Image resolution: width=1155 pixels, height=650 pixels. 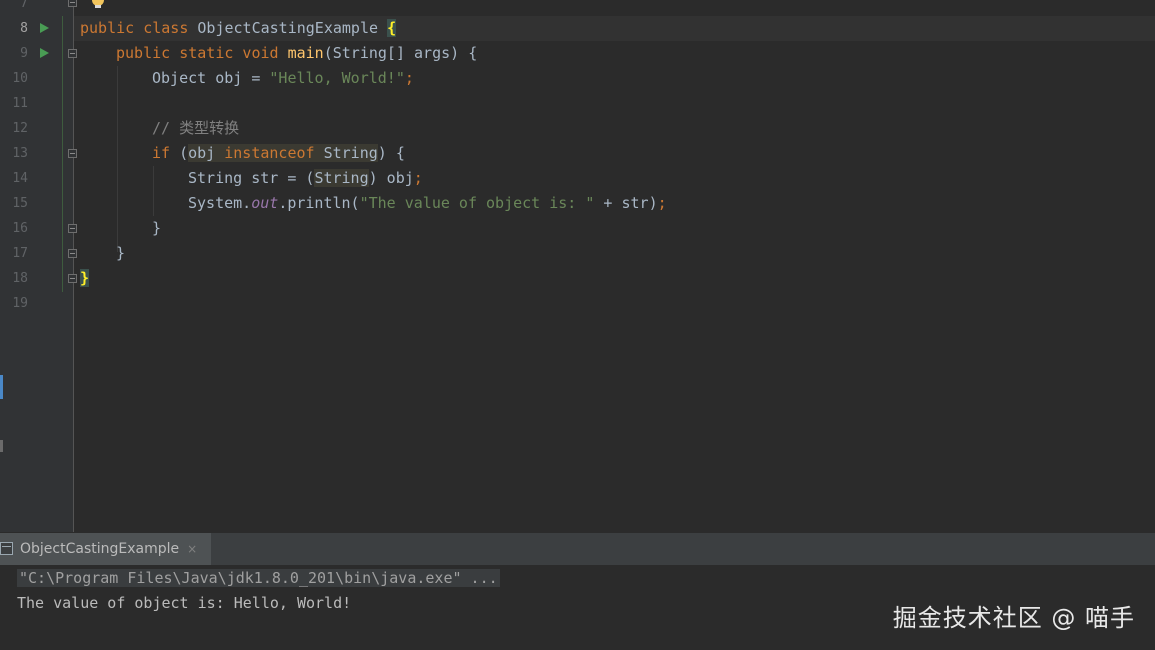 I want to click on watermark: 掘金技术社区 @ 喵手, so click(x=1013, y=618).